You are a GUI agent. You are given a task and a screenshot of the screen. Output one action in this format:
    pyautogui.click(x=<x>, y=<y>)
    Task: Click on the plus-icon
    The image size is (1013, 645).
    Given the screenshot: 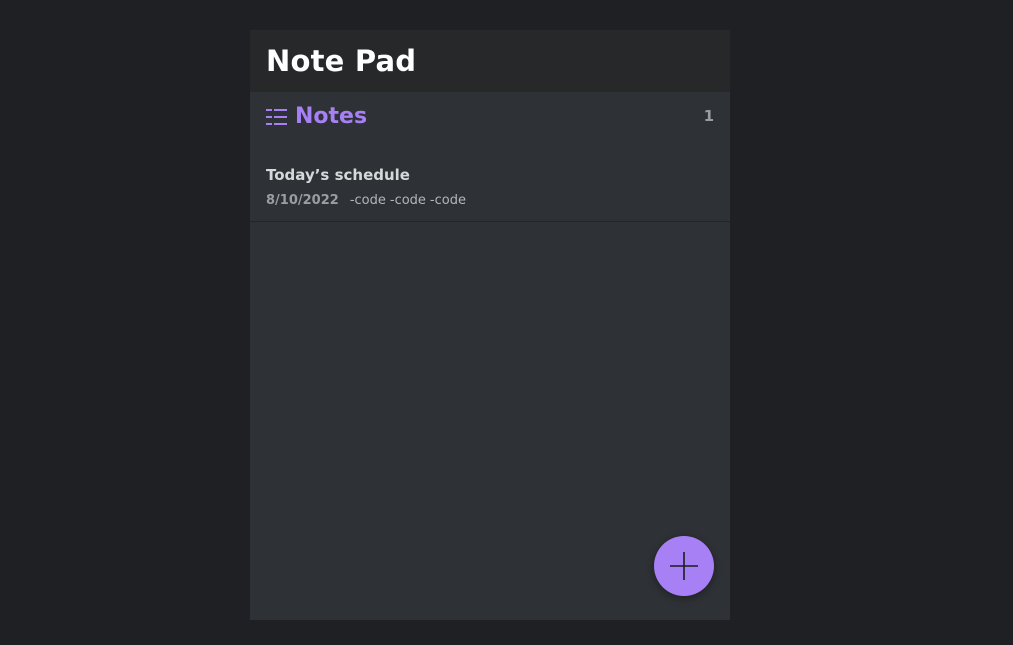 What is the action you would take?
    pyautogui.click(x=684, y=566)
    